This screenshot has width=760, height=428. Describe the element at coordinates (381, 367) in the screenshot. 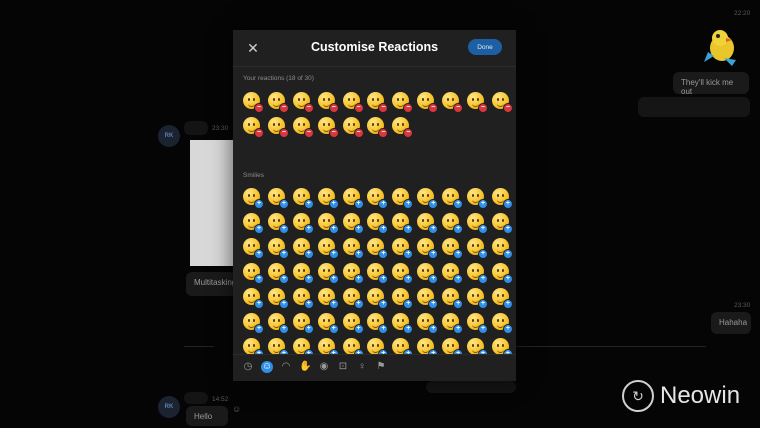

I see `flag-icon: ⚑` at that location.